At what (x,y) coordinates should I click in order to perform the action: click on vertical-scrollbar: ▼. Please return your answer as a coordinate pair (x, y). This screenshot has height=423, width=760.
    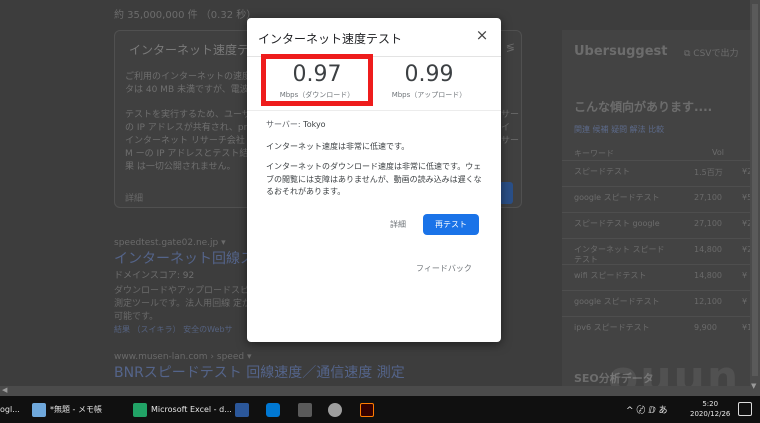
    Looking at the image, I should click on (755, 198).